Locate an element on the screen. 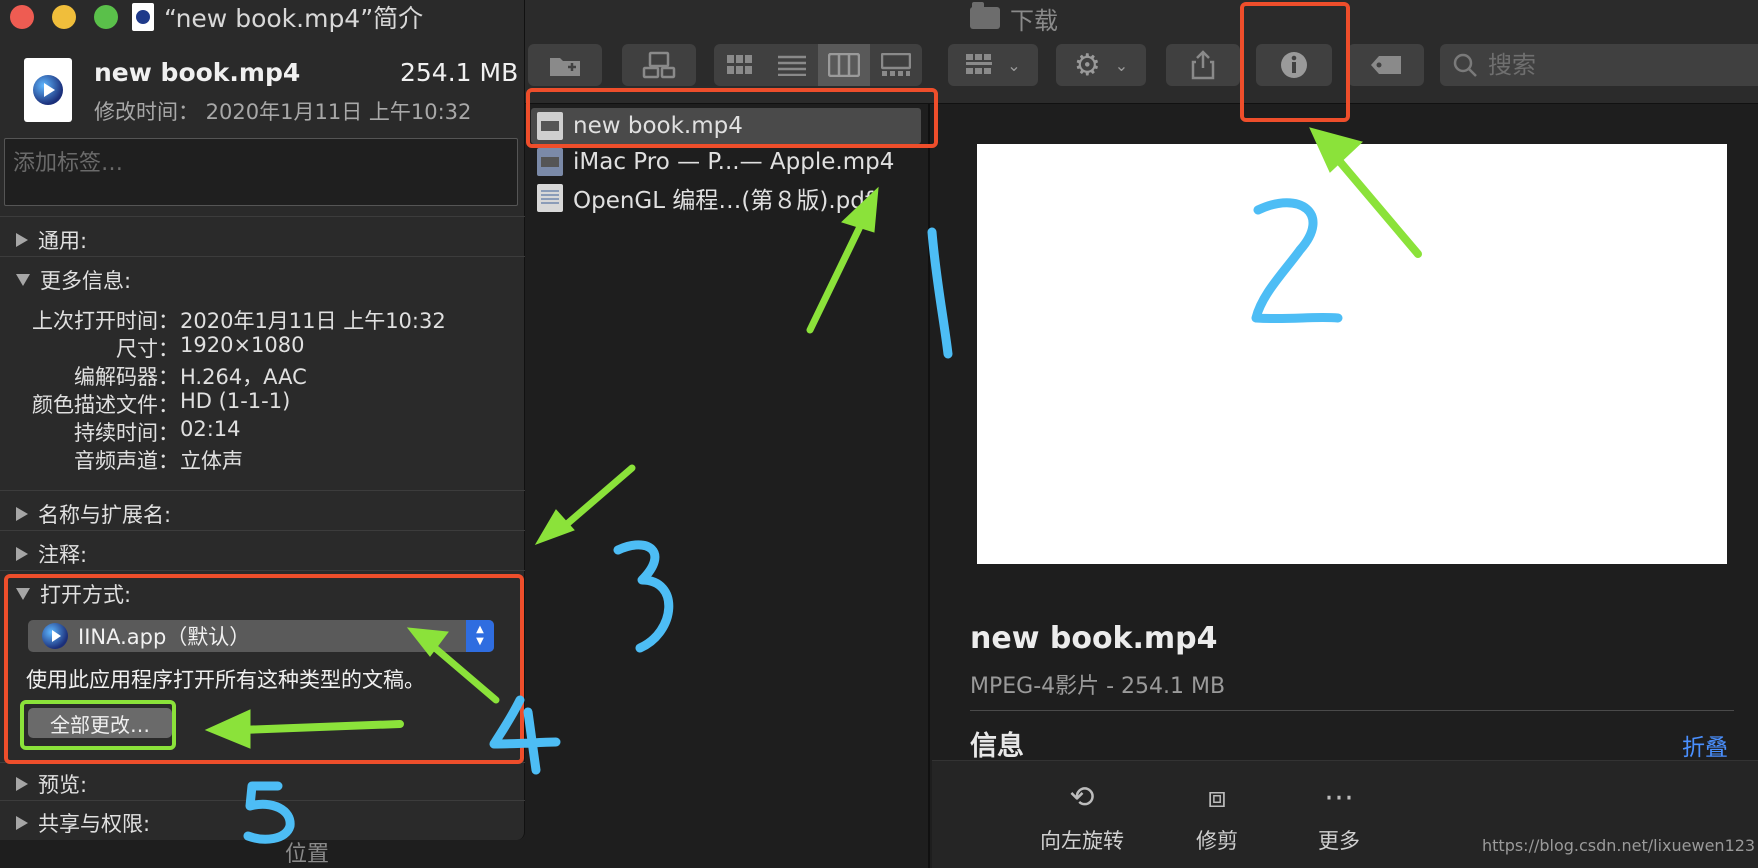 The width and height of the screenshot is (1758, 868). tag-field is located at coordinates (261, 172).